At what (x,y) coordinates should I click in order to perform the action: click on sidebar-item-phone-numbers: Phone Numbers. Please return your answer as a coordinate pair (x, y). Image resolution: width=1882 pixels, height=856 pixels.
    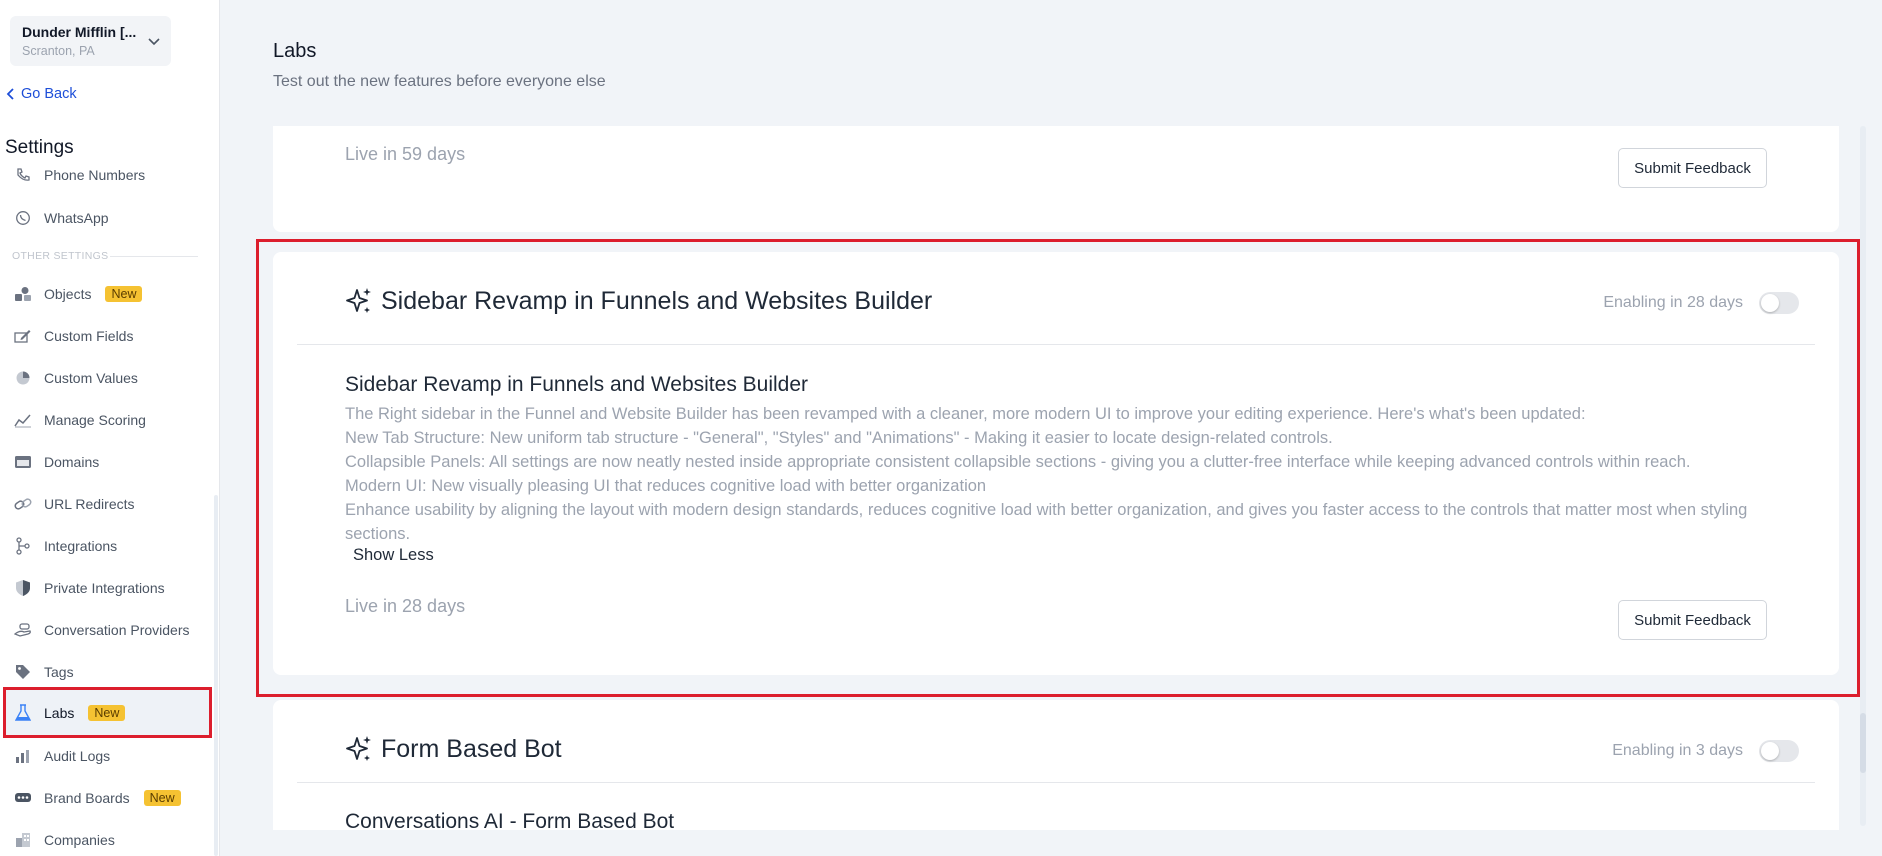
    Looking at the image, I should click on (79, 176).